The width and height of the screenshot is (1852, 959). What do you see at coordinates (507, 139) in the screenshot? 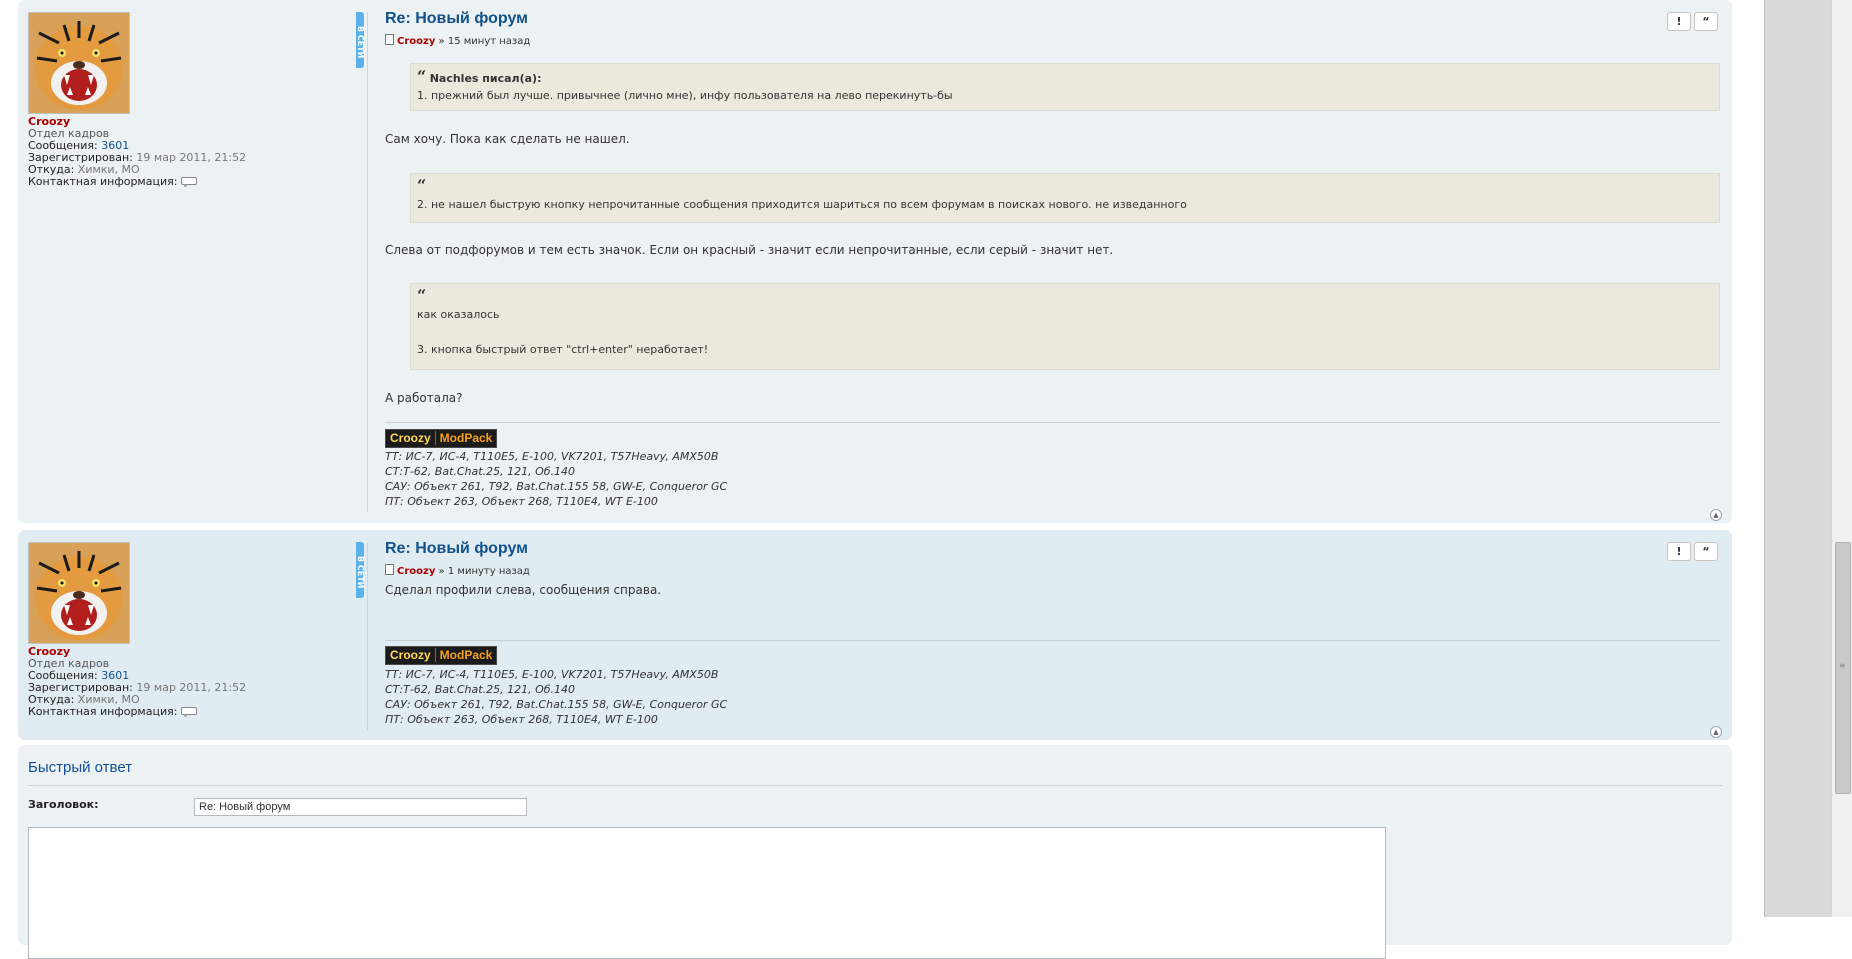
I see `post-text: Сам хочу. Пока как сделать не нашел.` at bounding box center [507, 139].